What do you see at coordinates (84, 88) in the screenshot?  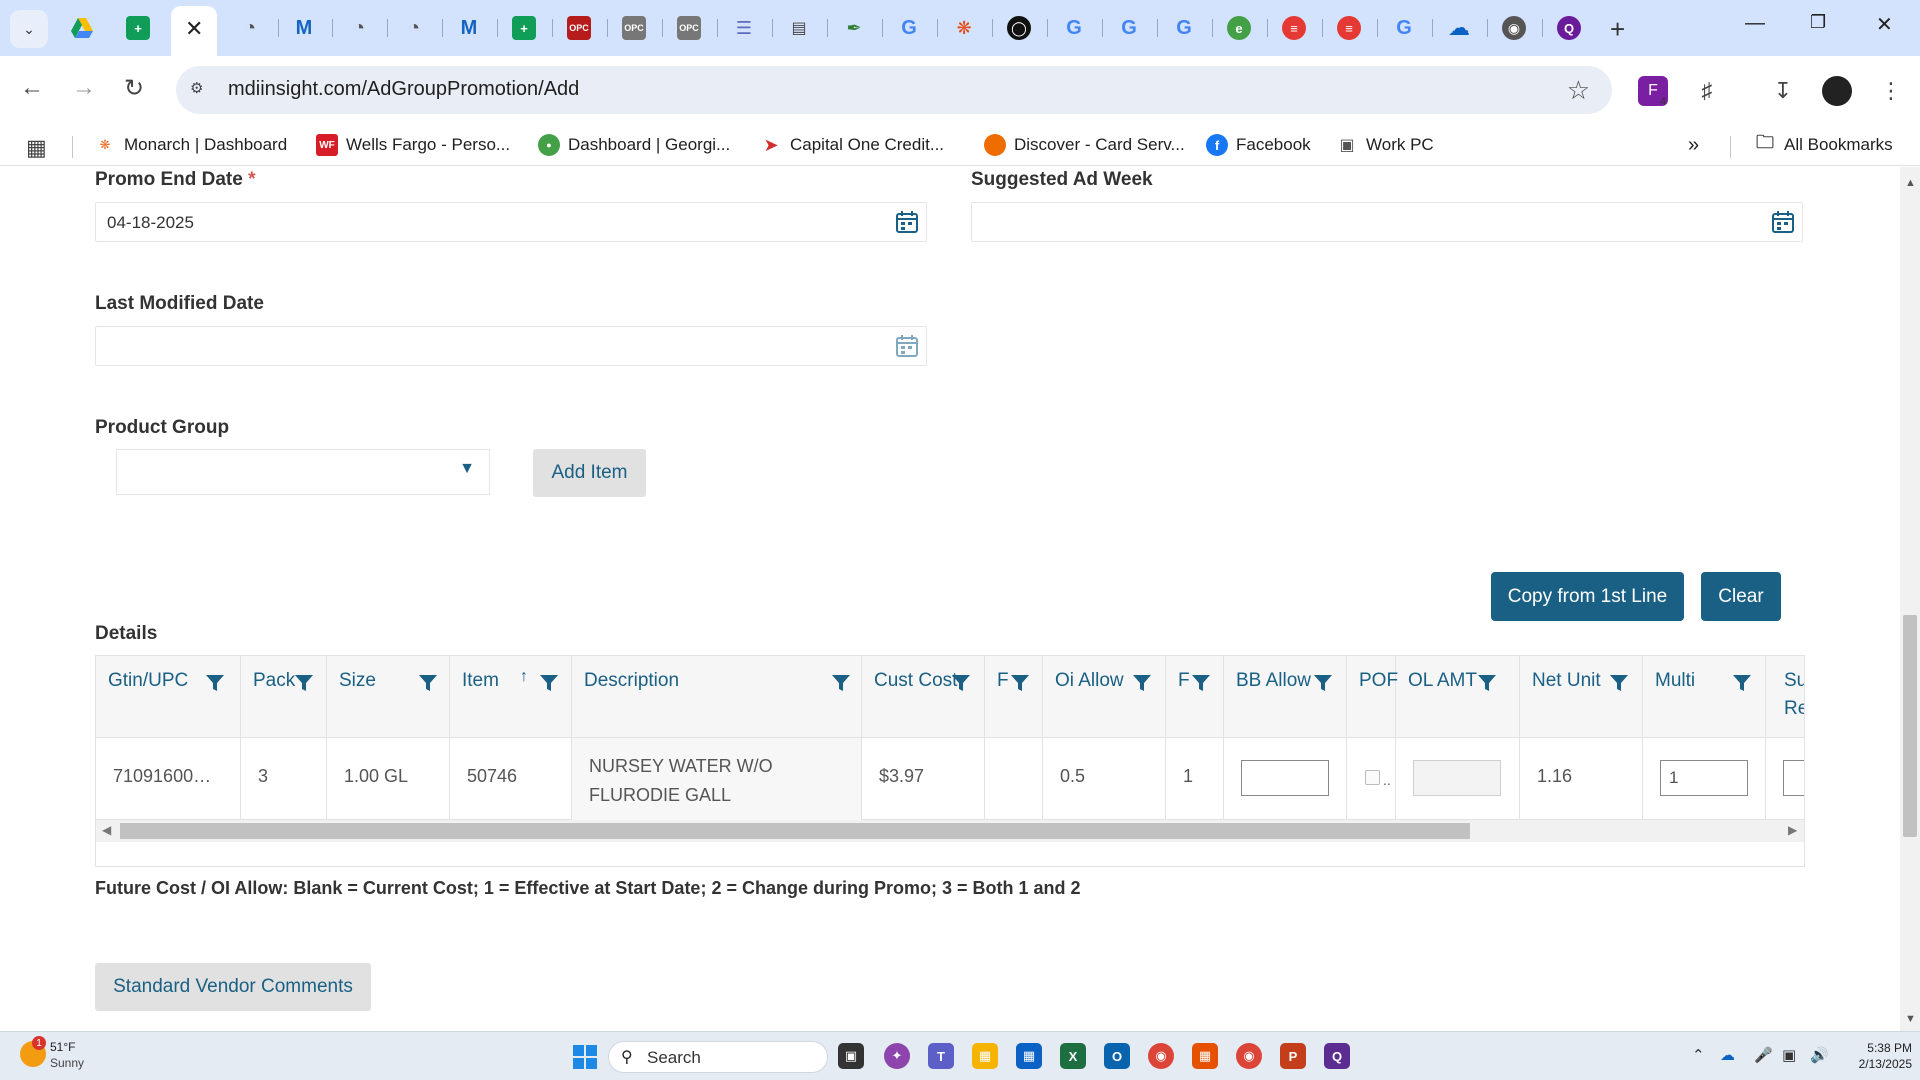 I see `forward-icon: →` at bounding box center [84, 88].